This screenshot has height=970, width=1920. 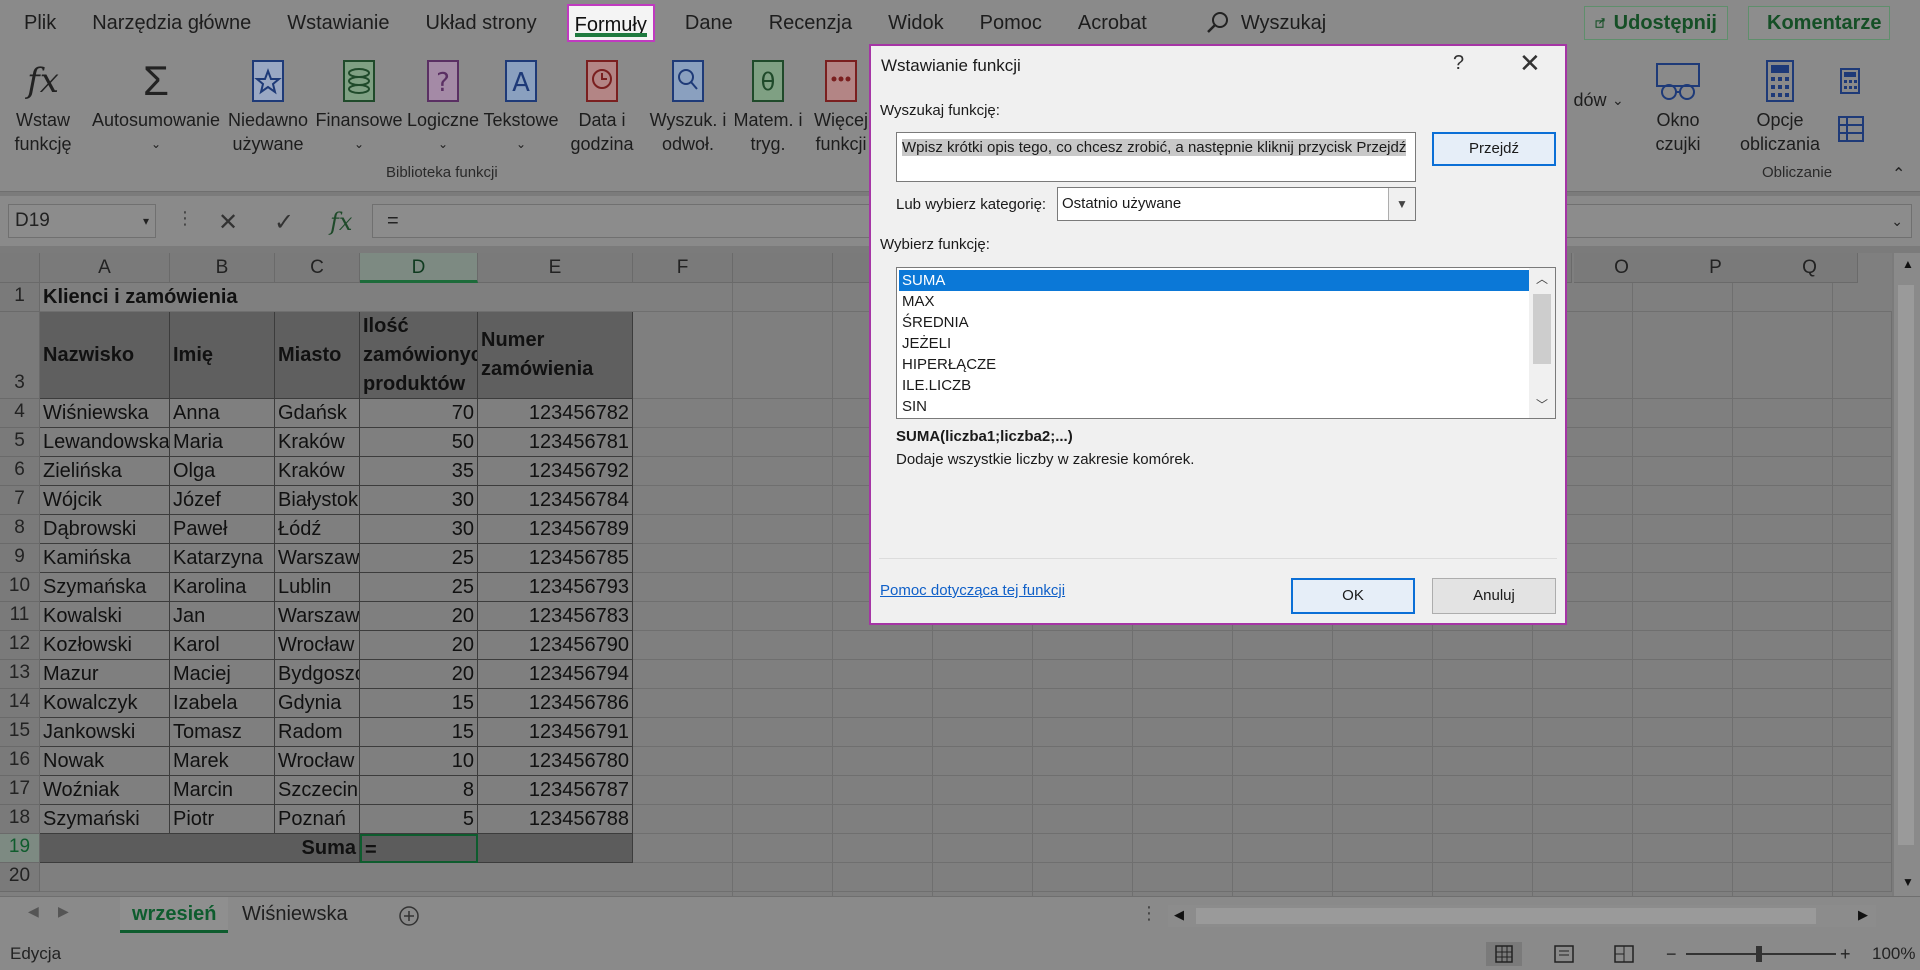 I want to click on watch-window-button: Okno czujki, so click(x=1678, y=105).